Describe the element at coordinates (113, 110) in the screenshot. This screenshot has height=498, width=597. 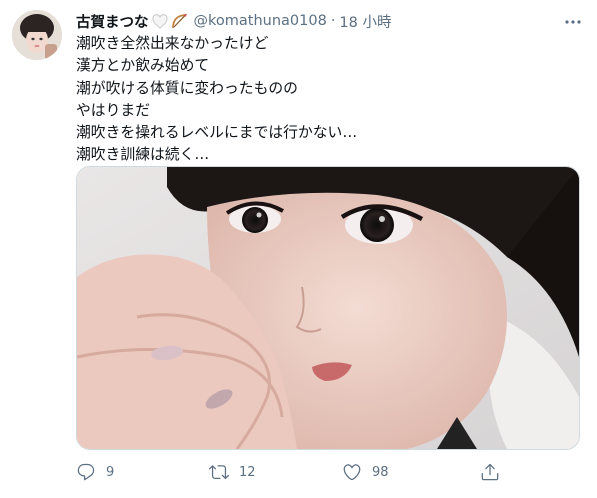
I see `tweet-text-line: やはりまだ` at that location.